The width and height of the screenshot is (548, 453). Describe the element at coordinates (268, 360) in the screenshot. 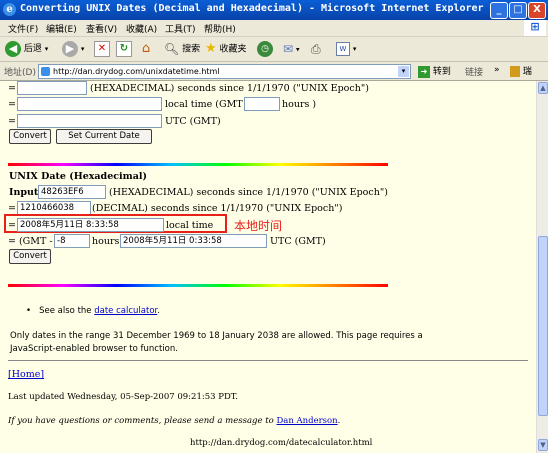

I see `horizontal-rule` at that location.